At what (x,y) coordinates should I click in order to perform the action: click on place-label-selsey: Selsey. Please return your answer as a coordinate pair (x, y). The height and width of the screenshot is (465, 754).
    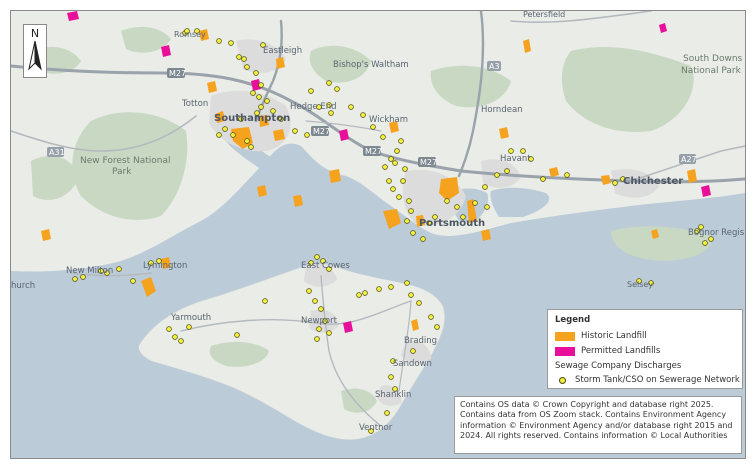
    Looking at the image, I should click on (640, 284).